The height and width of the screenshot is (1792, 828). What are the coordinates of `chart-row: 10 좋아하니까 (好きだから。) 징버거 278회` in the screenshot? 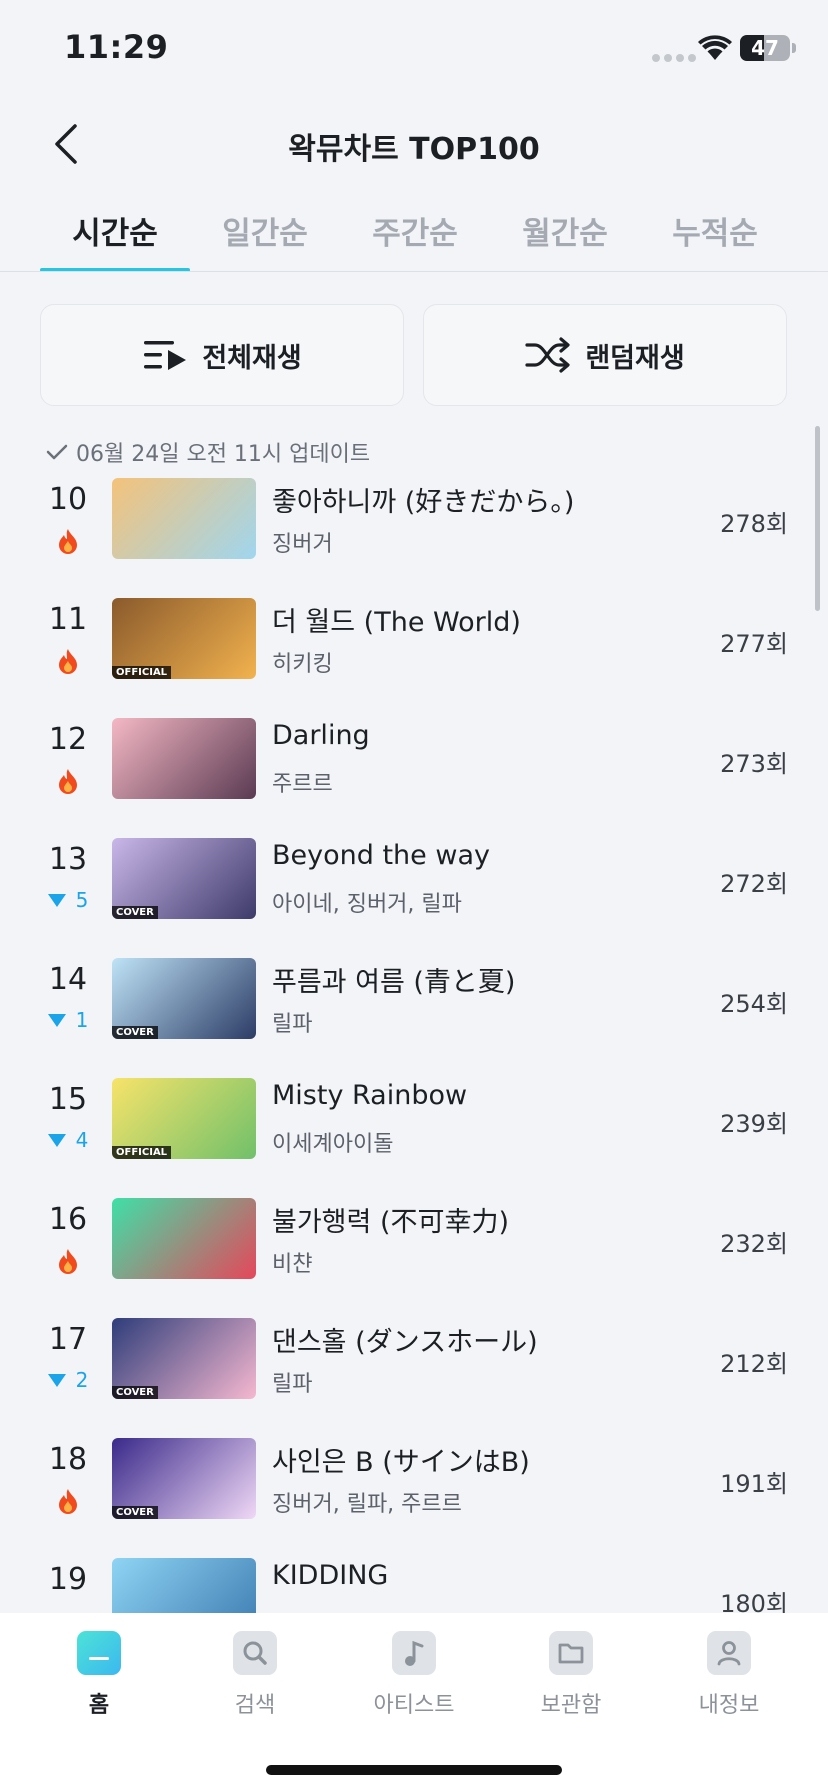 It's located at (414, 528).